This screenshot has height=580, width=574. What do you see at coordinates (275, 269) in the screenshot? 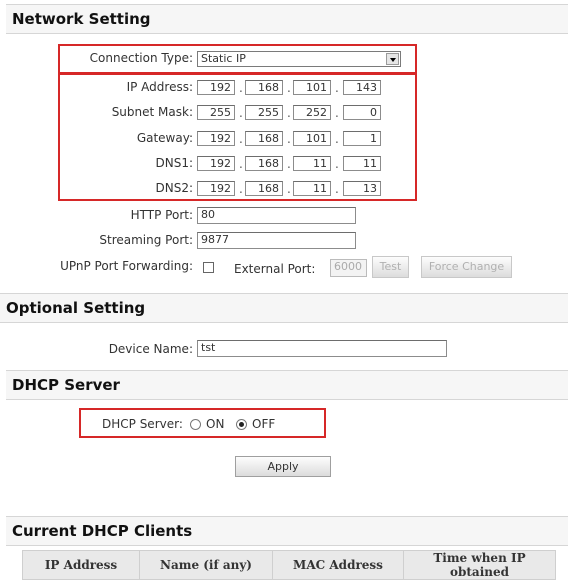
I see `external-port-label: External Port:` at bounding box center [275, 269].